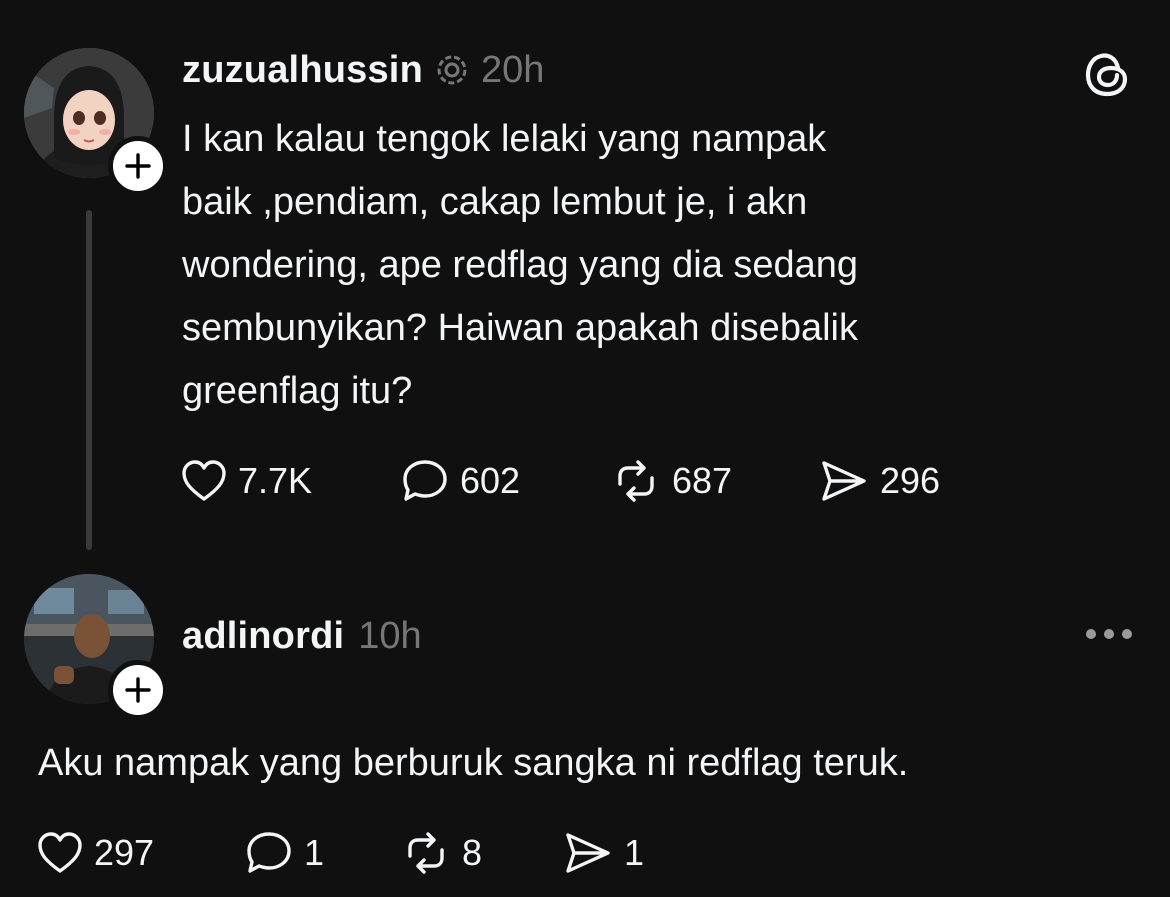 This screenshot has width=1170, height=897. Describe the element at coordinates (1107, 76) in the screenshot. I see `threads-logo-icon` at that location.